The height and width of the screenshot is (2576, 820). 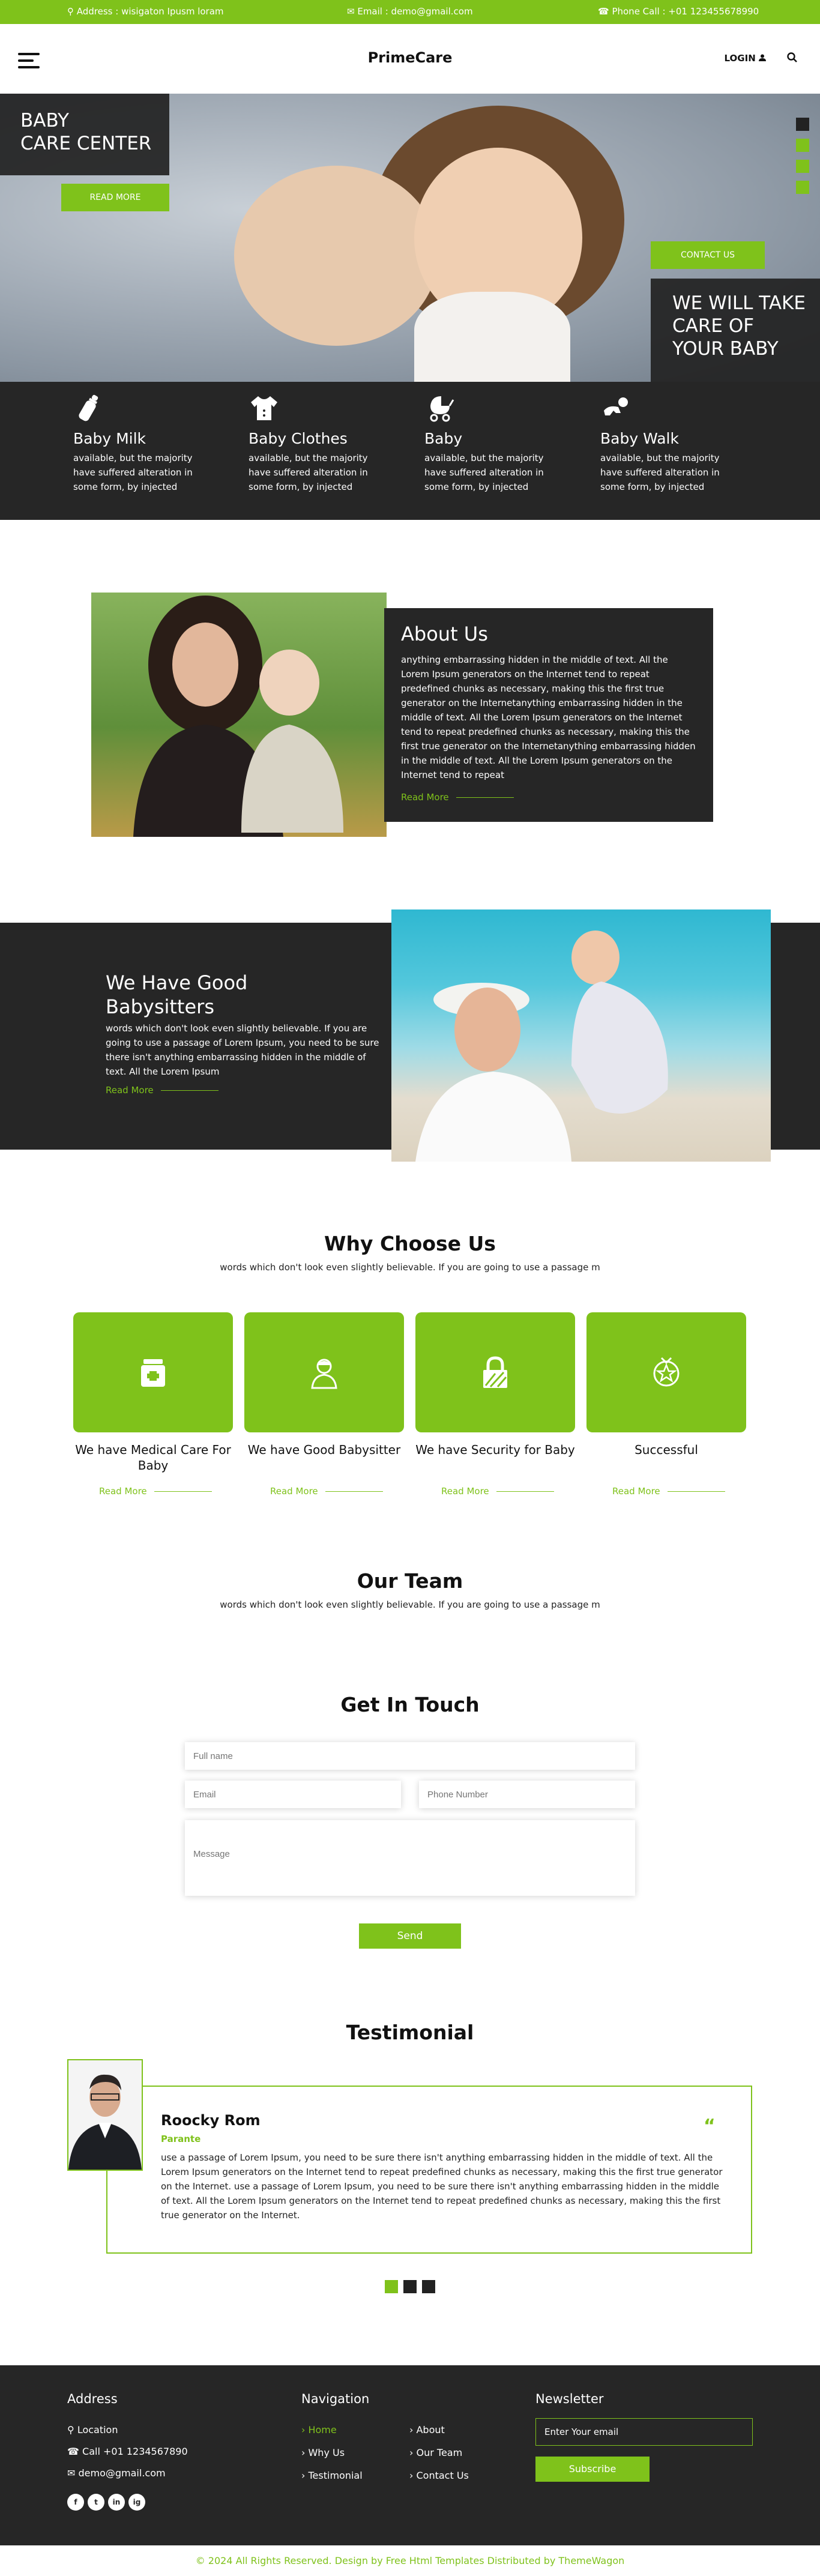 What do you see at coordinates (444, 634) in the screenshot?
I see `about-title: About Us` at bounding box center [444, 634].